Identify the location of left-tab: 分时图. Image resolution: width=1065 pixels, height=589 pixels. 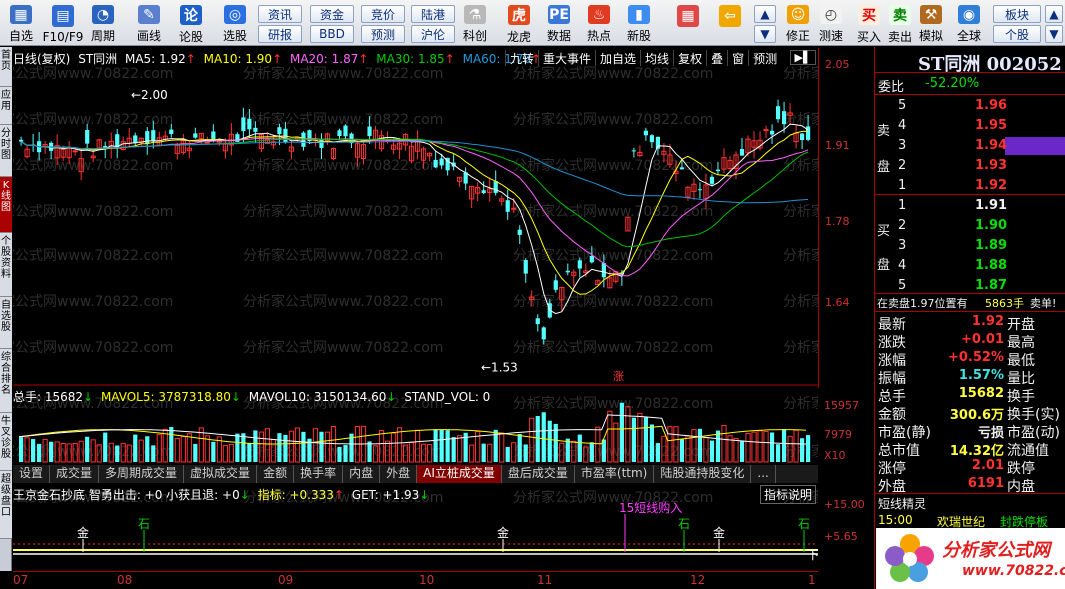
(6, 151).